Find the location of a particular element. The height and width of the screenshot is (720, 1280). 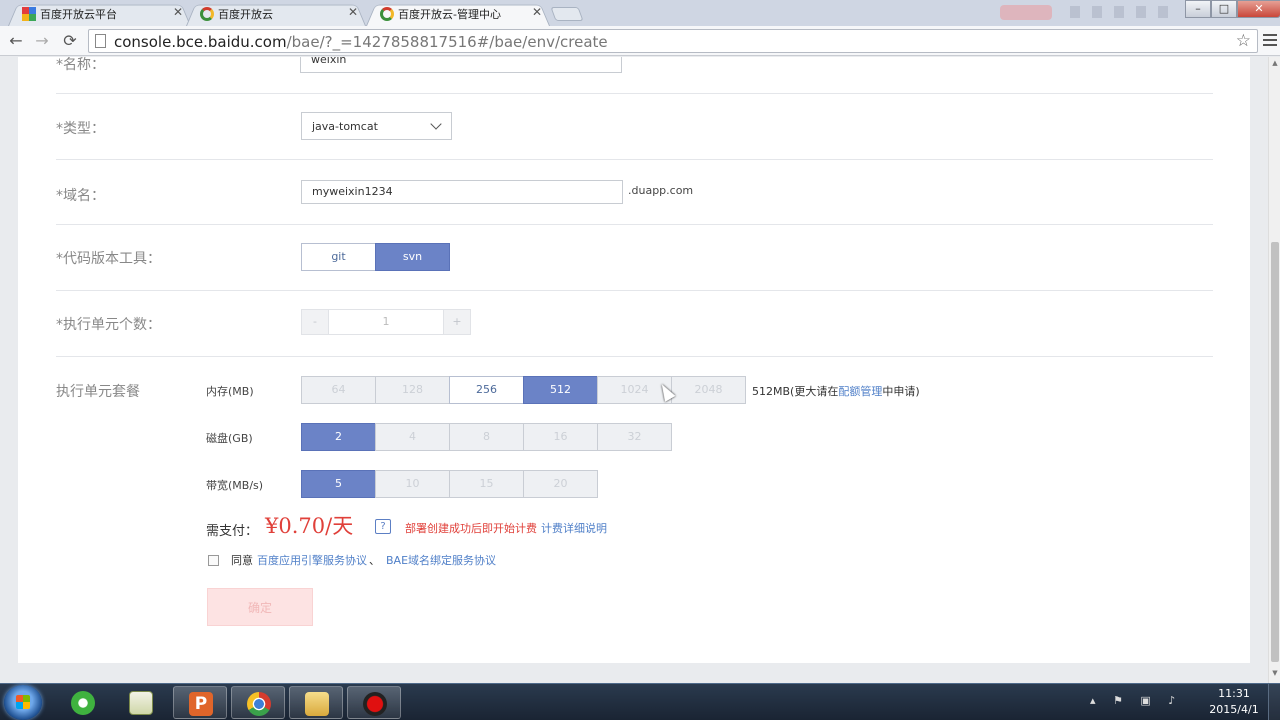

agreement-row: 同意 百度应用引擎服务协议 、 BAE域名绑定服务协议 is located at coordinates (352, 560).